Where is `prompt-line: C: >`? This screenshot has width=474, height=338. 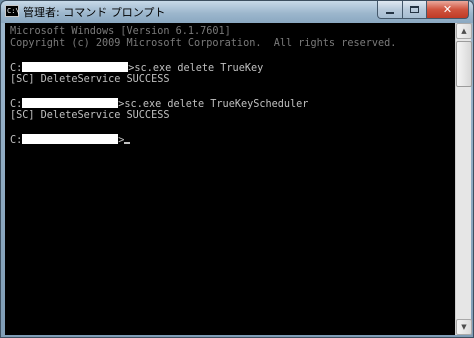 prompt-line: C: > is located at coordinates (232, 140).